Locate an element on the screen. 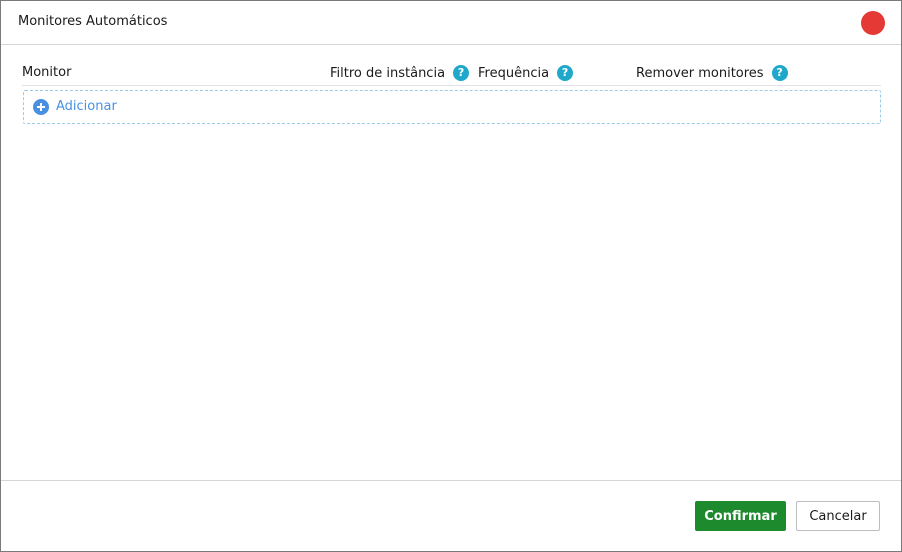  column-header-filter-label: Filtro de instância is located at coordinates (388, 73).